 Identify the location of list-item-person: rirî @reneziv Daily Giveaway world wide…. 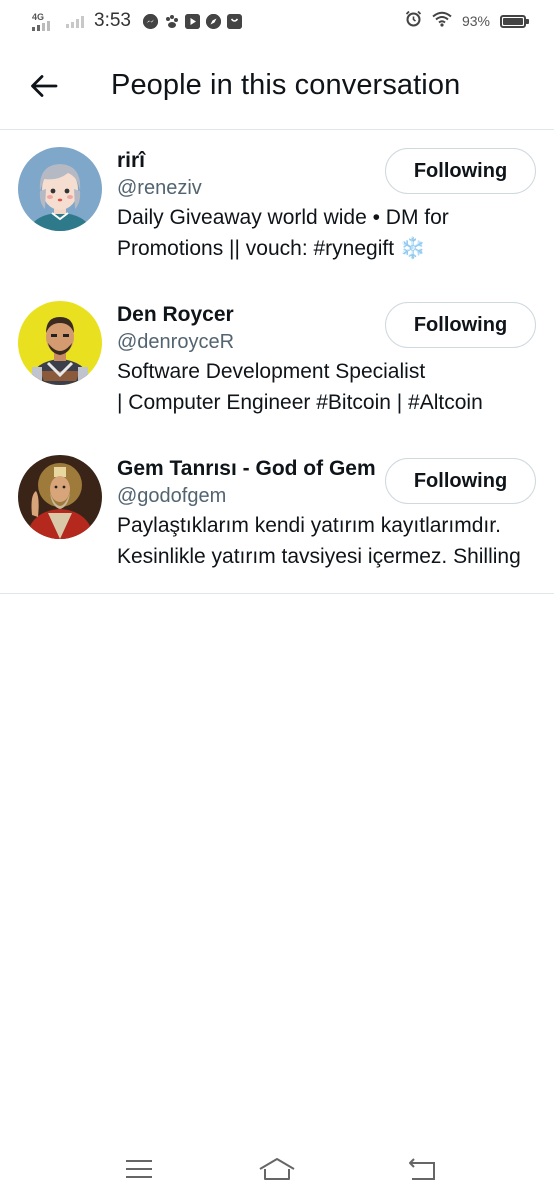
(277, 207).